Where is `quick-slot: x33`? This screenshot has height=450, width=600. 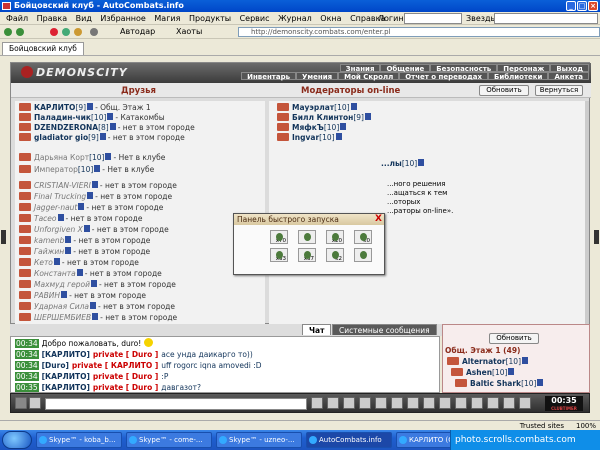
quick-slot: x33 is located at coordinates (279, 255).